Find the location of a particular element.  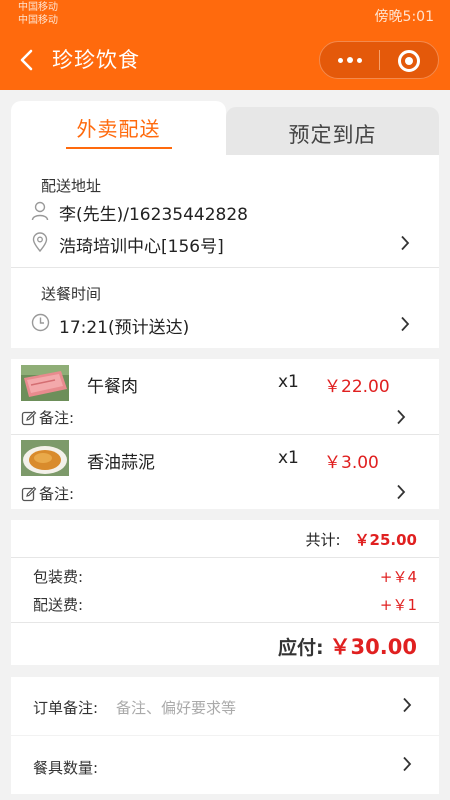

tab-reservation: 预定到店 is located at coordinates (332, 131).